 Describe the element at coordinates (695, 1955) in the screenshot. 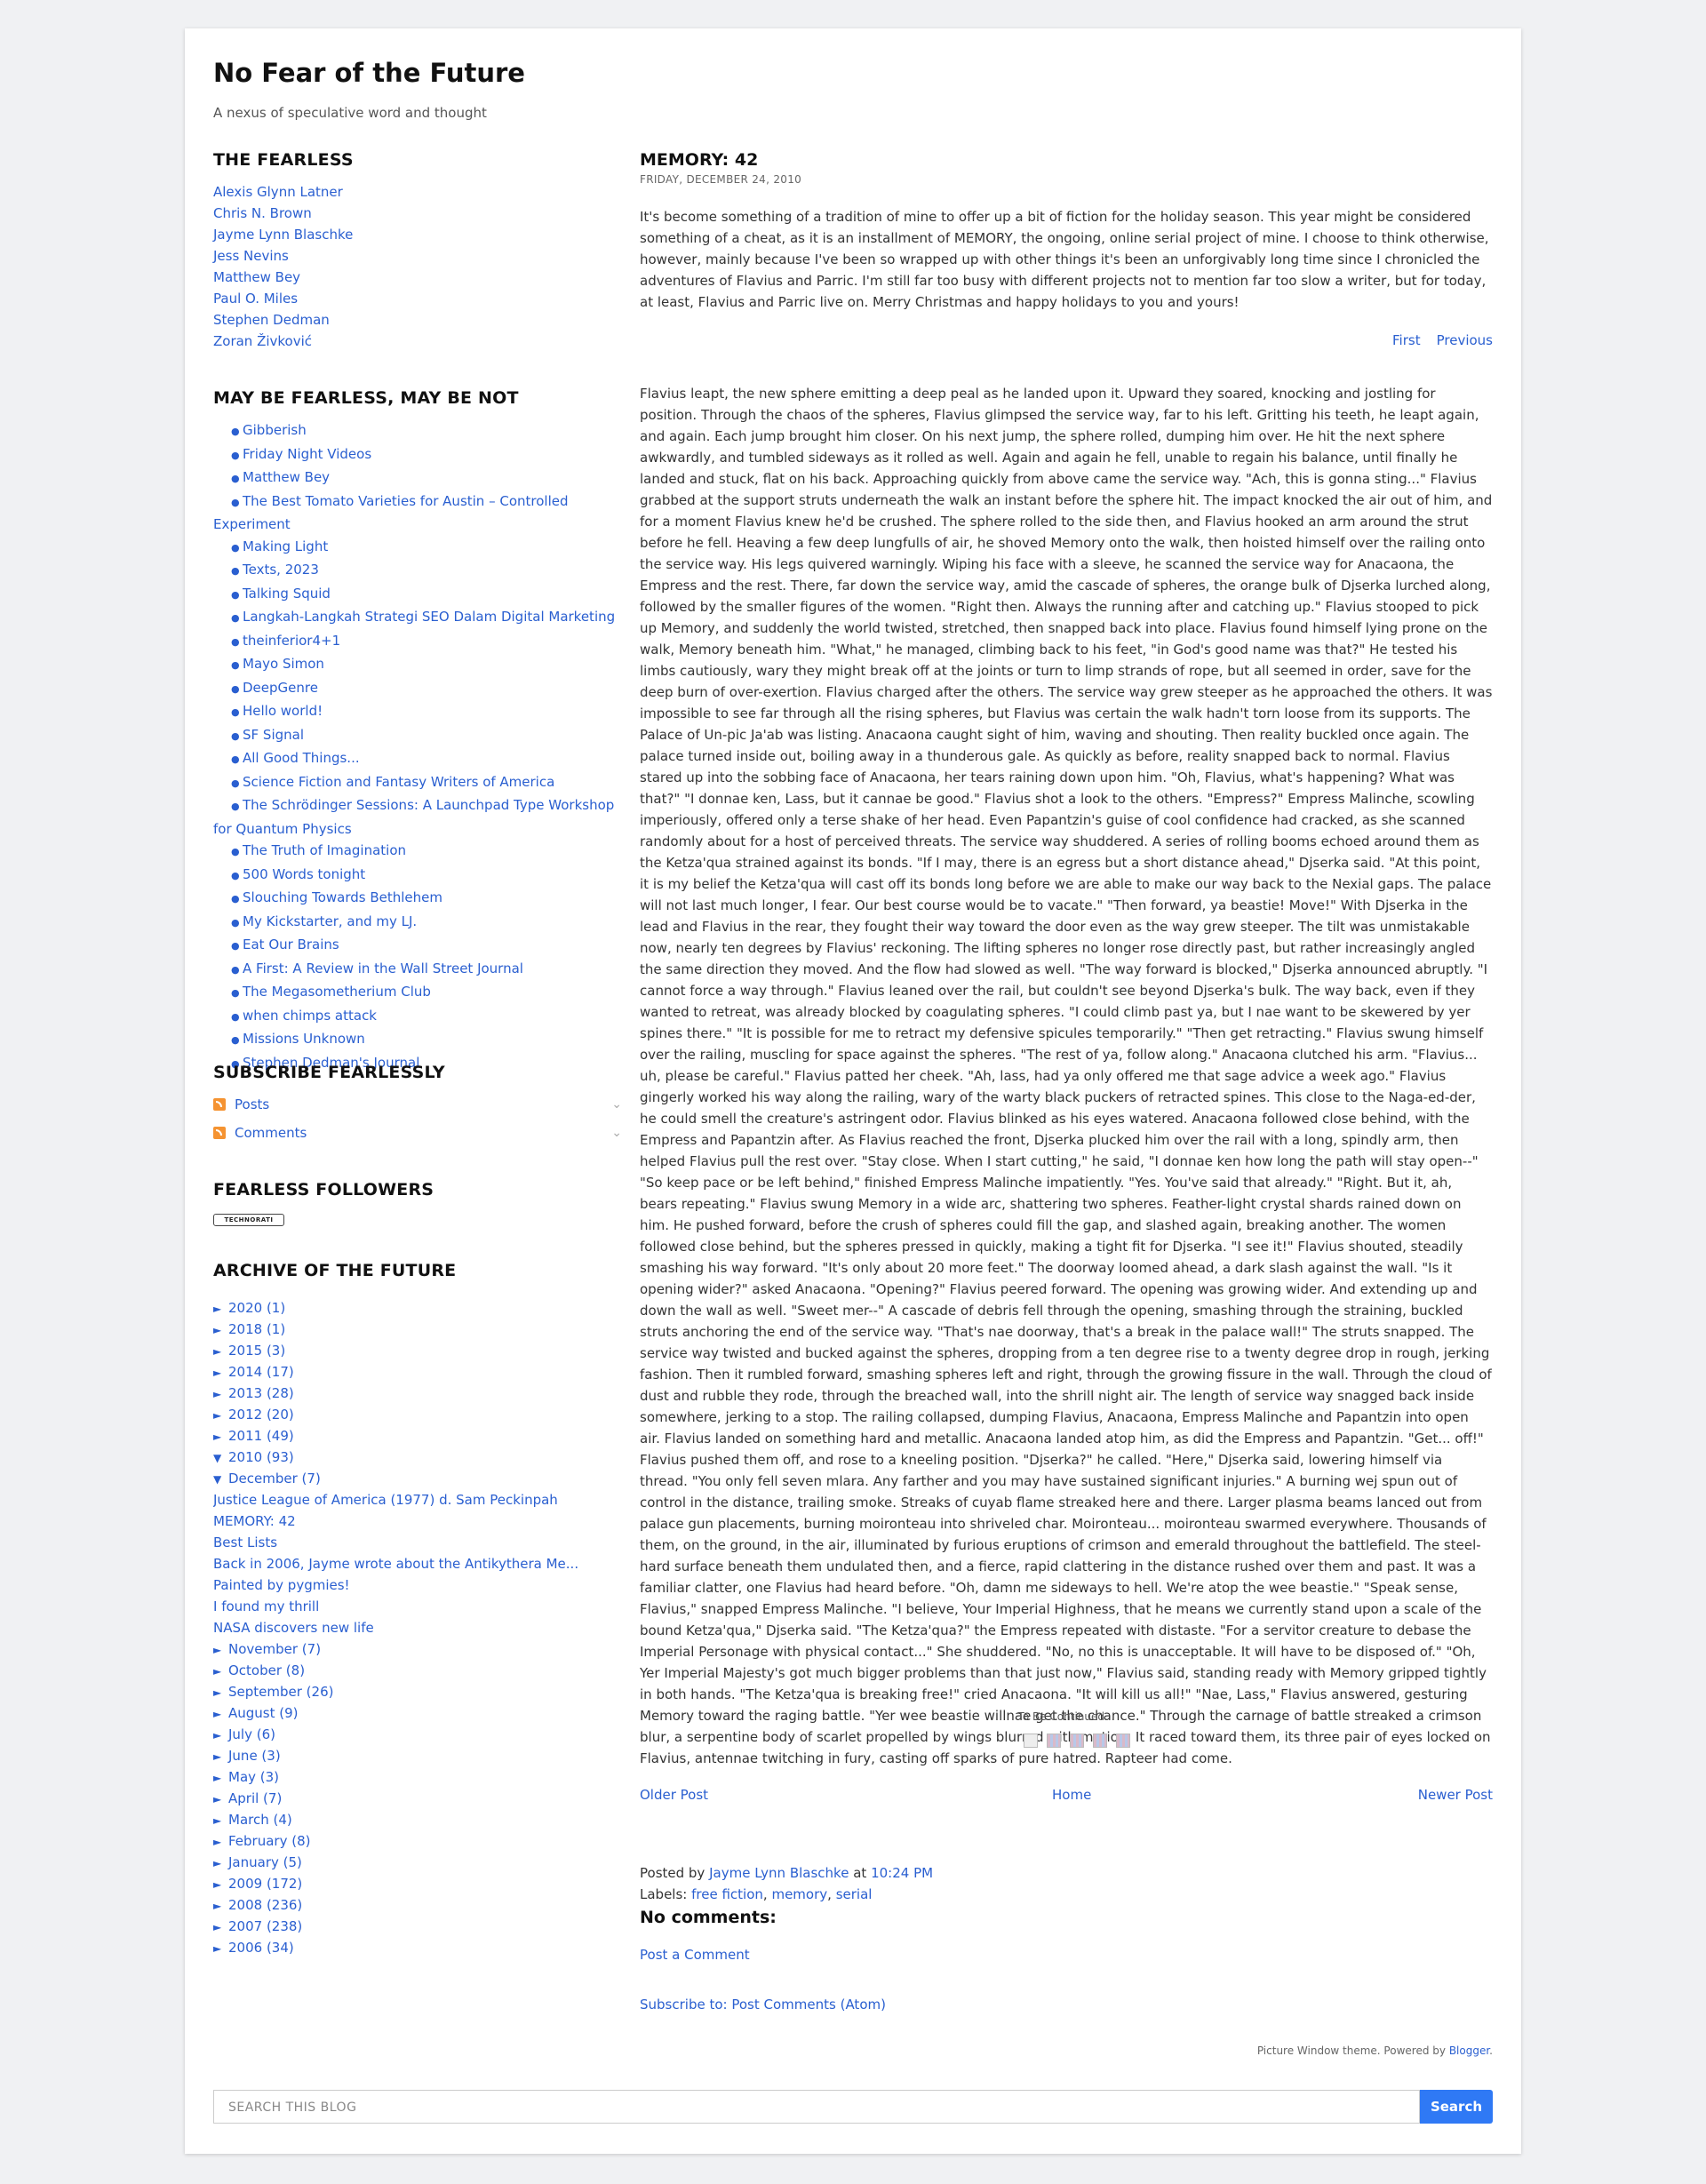

I see `post-comment-link: Post a Comment` at that location.